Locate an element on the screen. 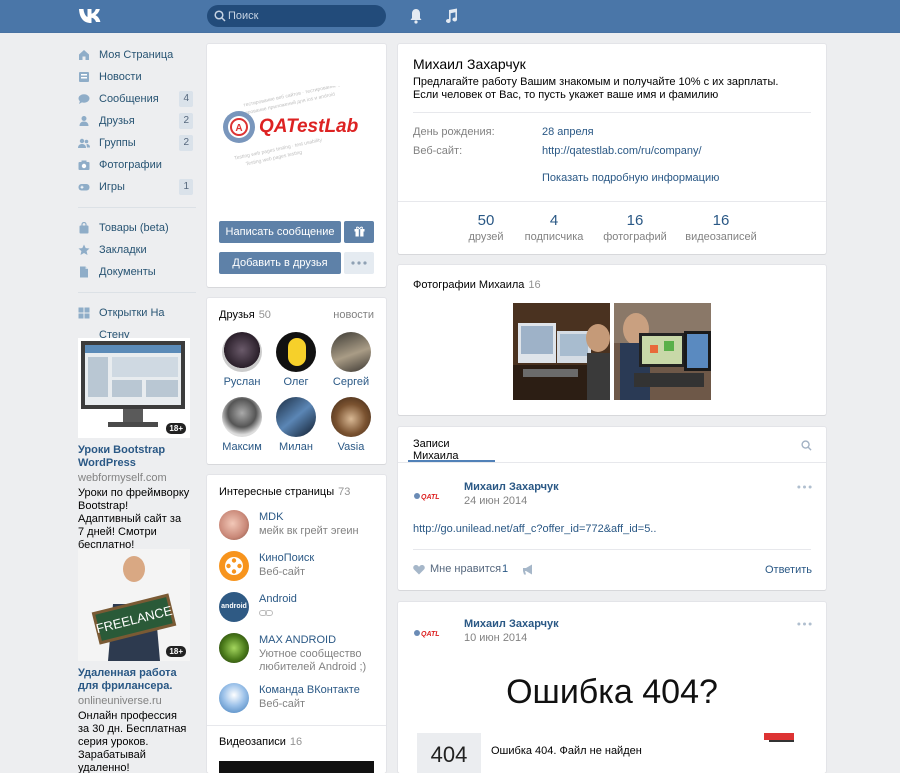 The image size is (900, 773). wall-tab-label: Записи Михаила is located at coordinates (436, 450).